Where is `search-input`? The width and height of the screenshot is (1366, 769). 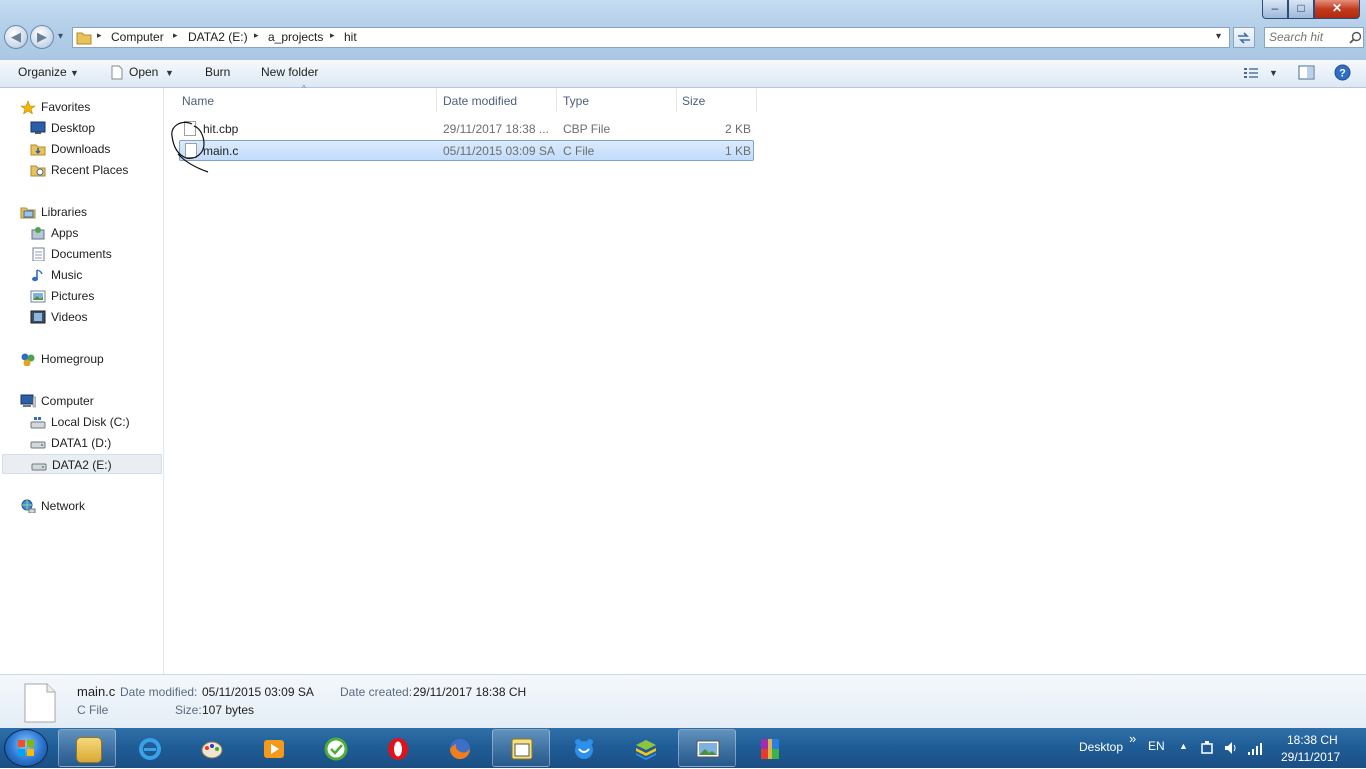 search-input is located at coordinates (1308, 37).